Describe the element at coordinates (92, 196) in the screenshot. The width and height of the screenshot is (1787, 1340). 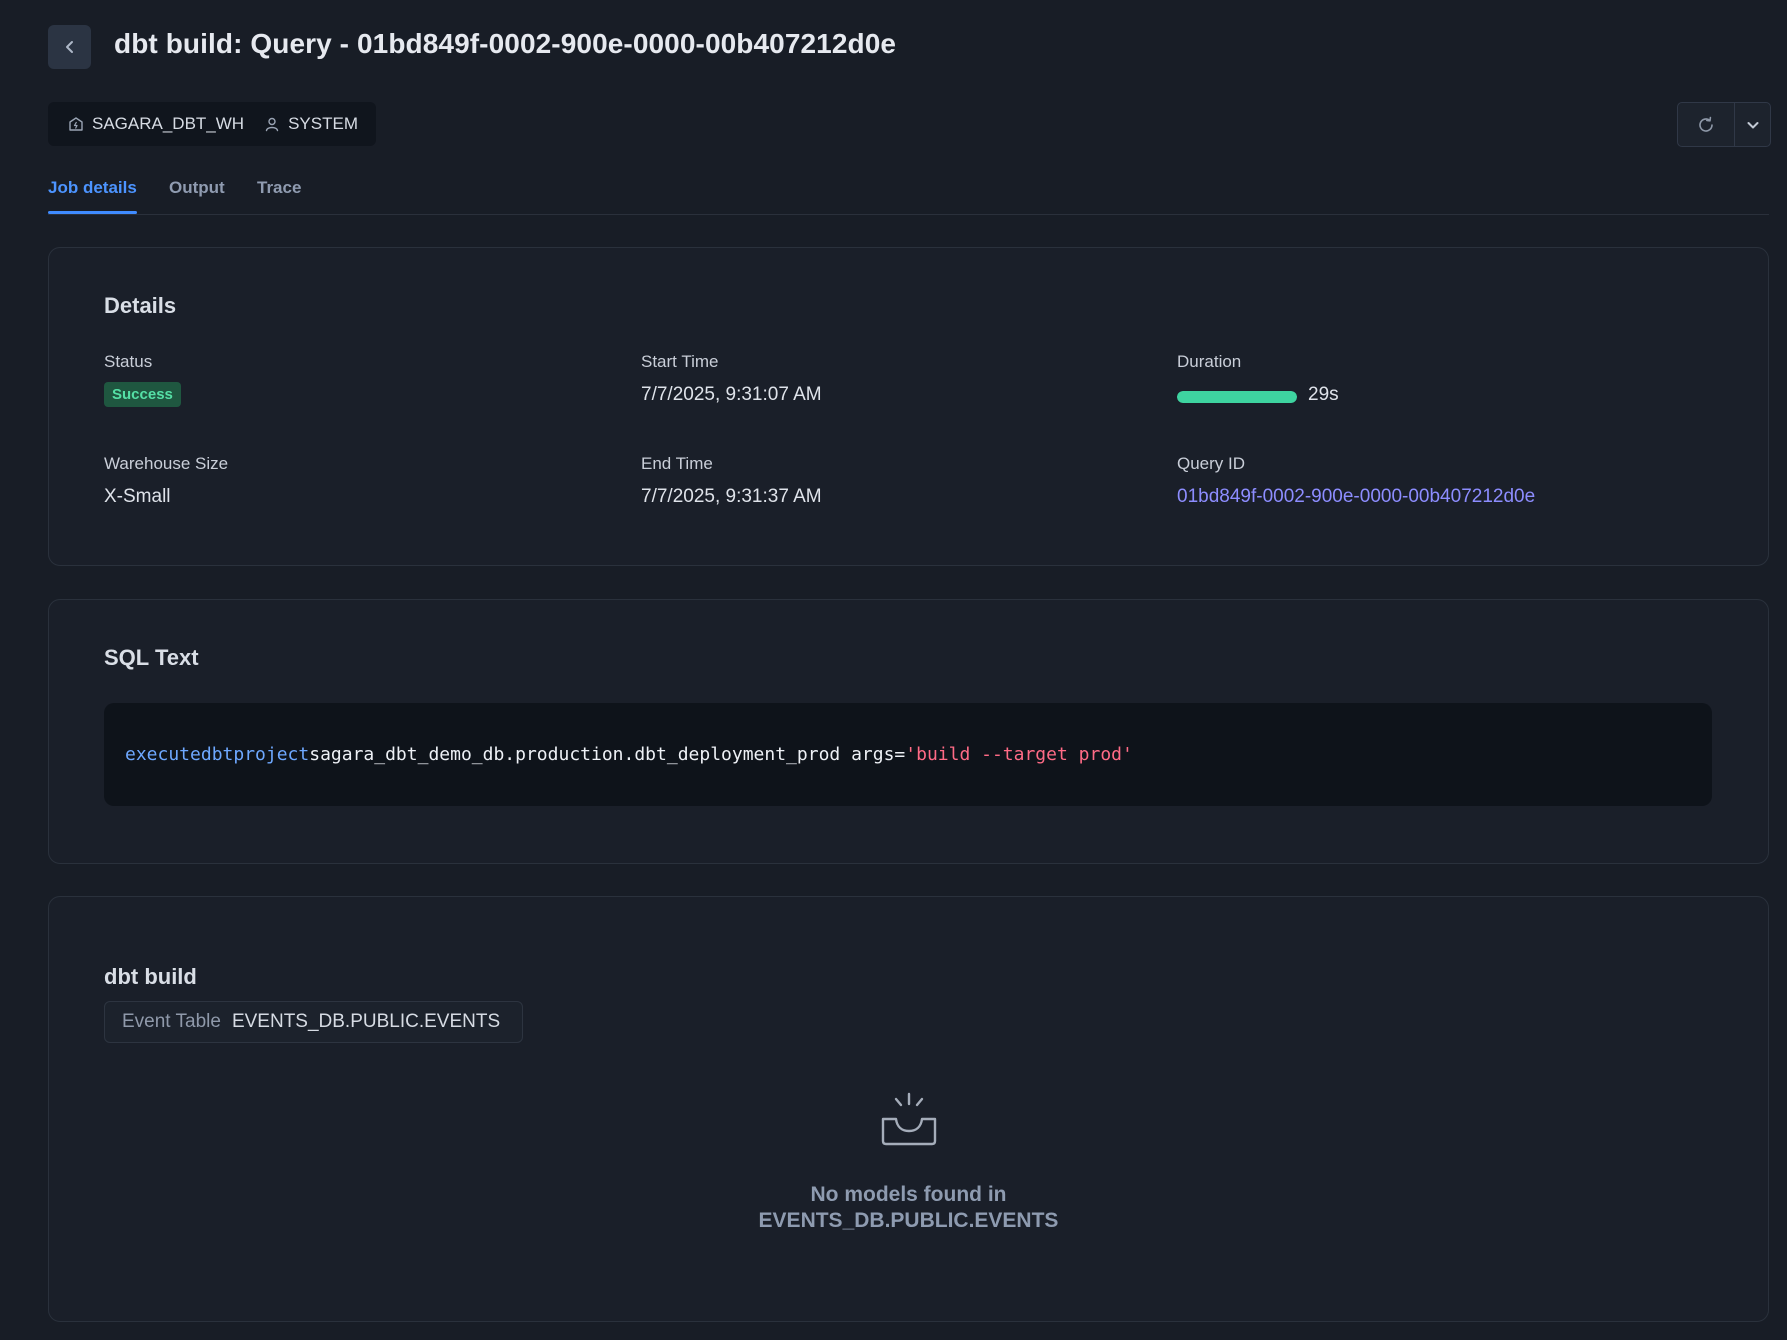
I see `tab-job-details: Job details` at that location.